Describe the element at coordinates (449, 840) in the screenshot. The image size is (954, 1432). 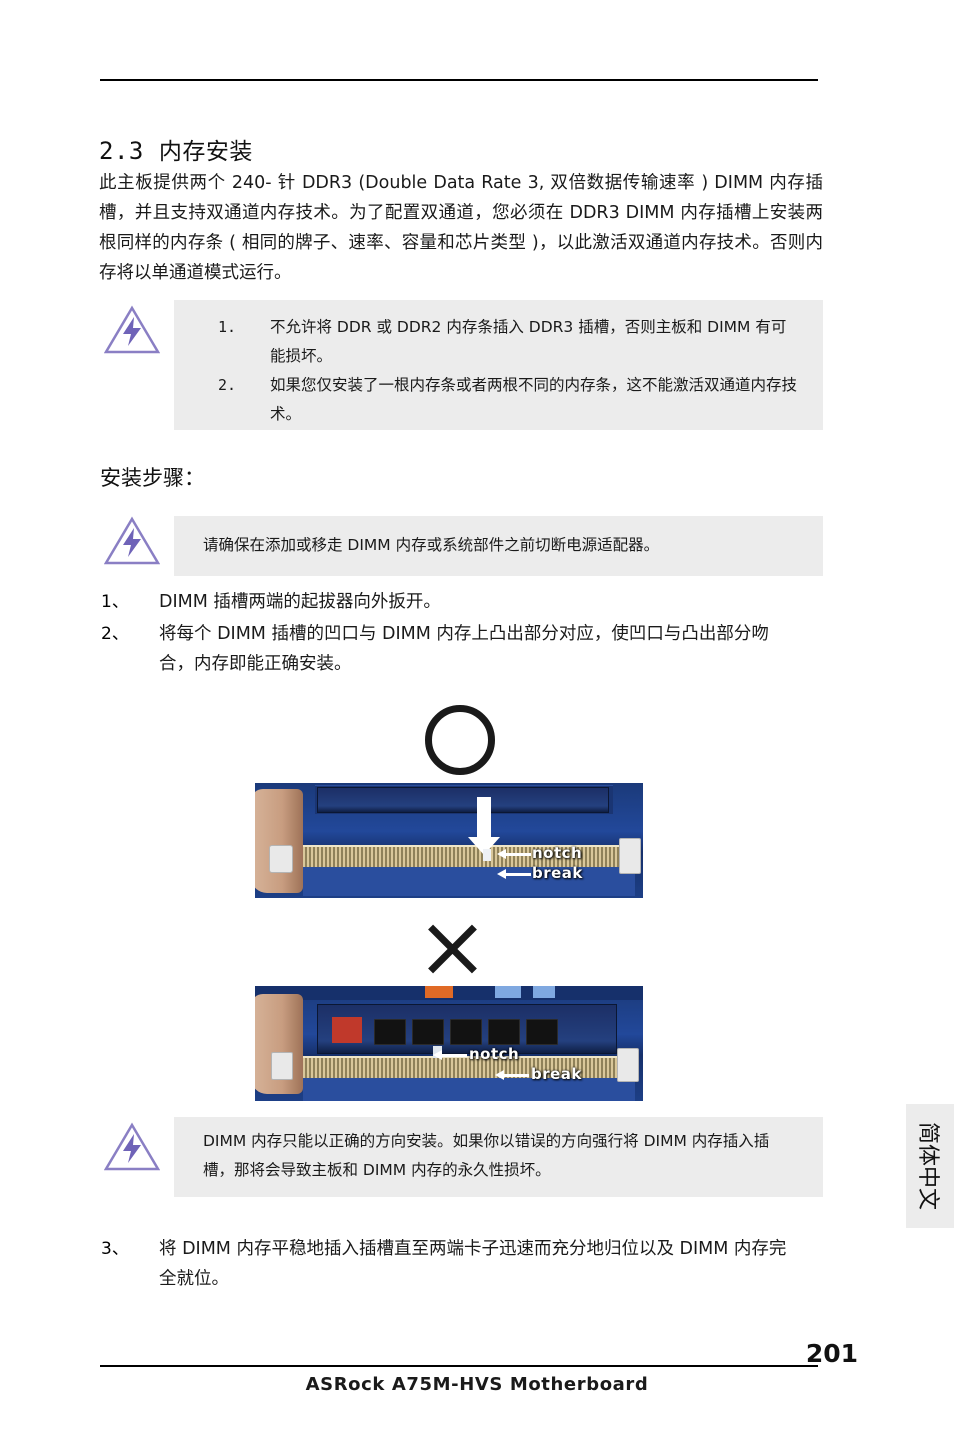
I see `dimm-correct-photo: notch break` at that location.